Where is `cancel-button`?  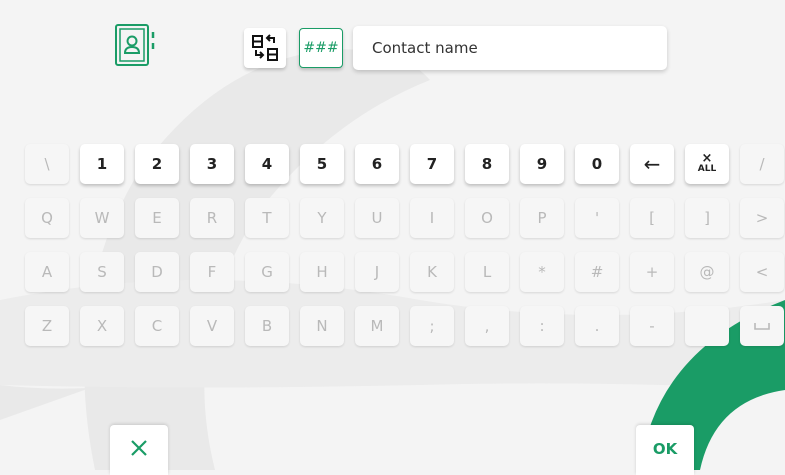 cancel-button is located at coordinates (139, 450).